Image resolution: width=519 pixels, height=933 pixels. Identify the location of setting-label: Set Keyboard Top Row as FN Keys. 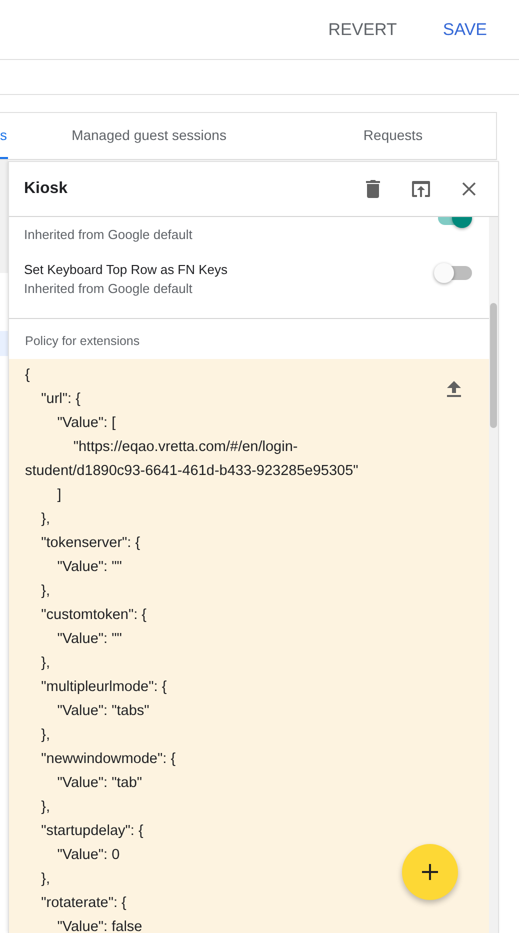
(126, 269).